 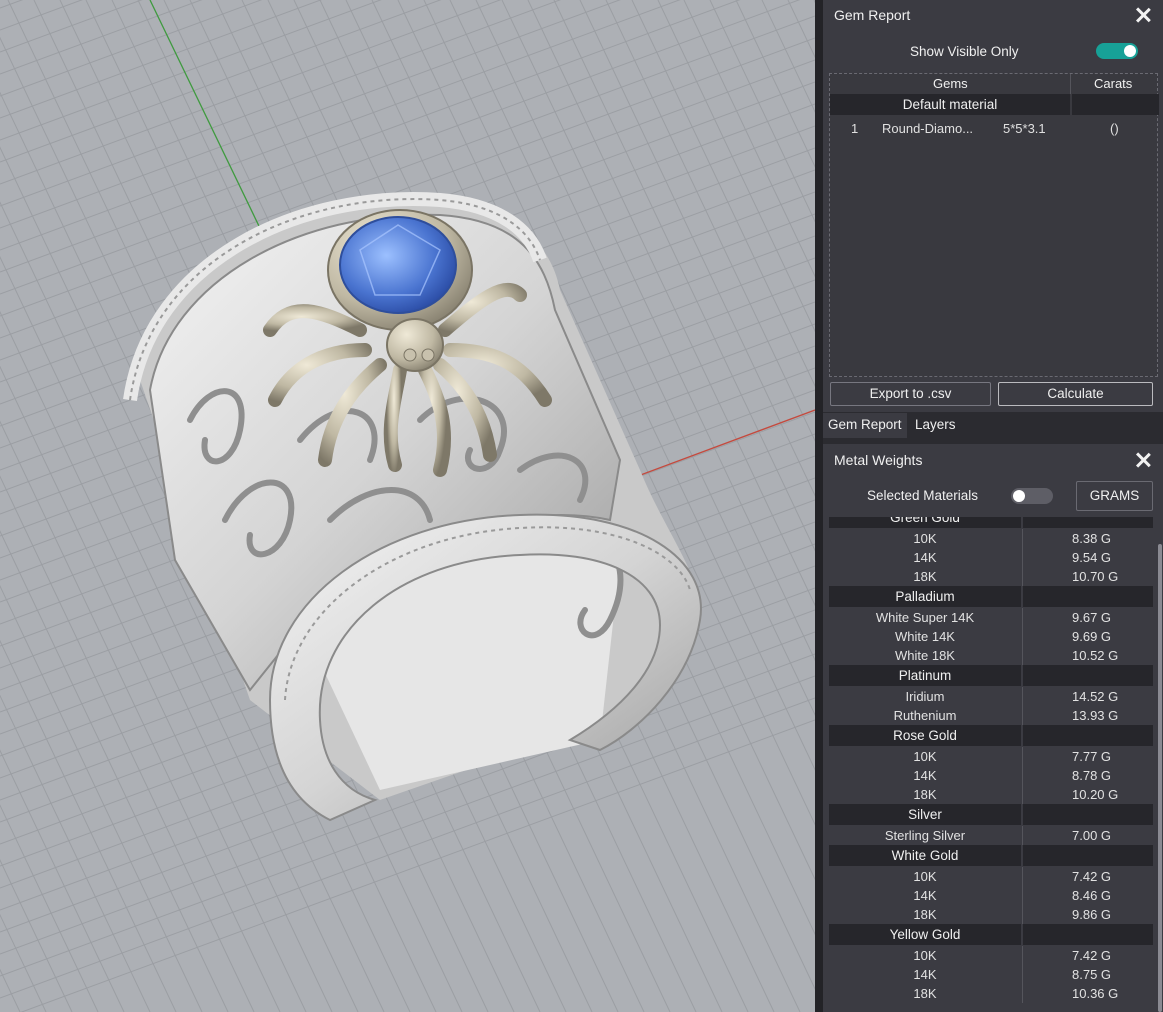 What do you see at coordinates (991, 895) in the screenshot?
I see `list-item: 14K 8.46 G` at bounding box center [991, 895].